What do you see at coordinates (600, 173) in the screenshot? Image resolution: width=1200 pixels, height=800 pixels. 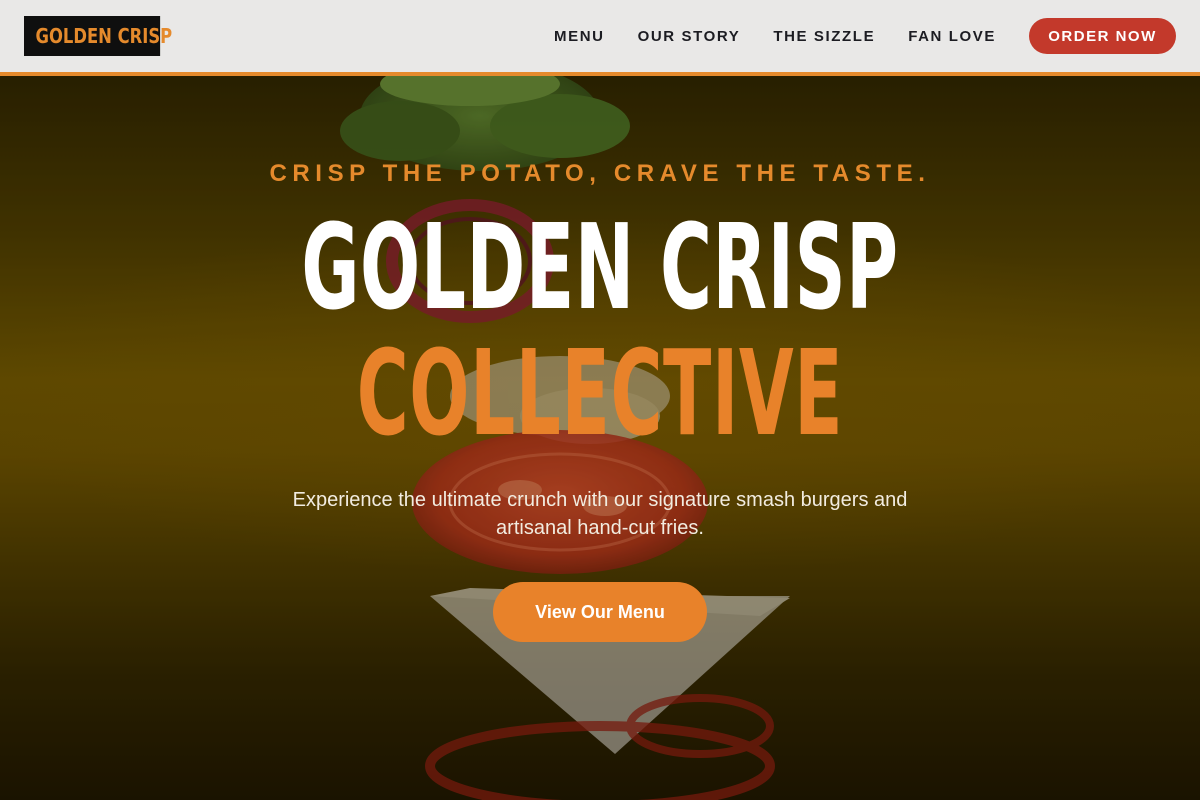 I see `hero-tagline: CRISP THE POTATO, CRAVE THE TASTE.` at bounding box center [600, 173].